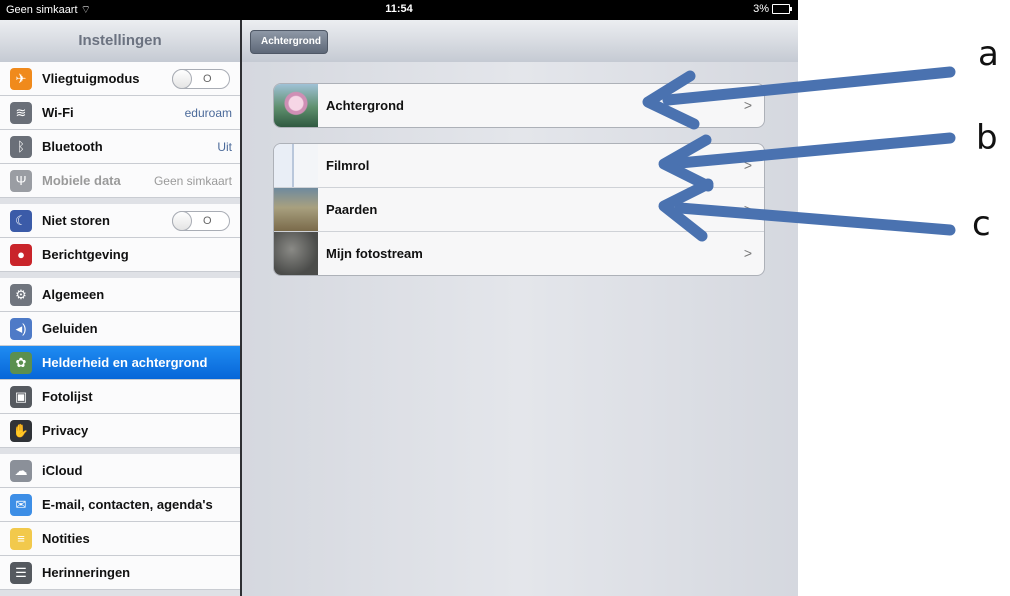 This screenshot has width=1010, height=596. Describe the element at coordinates (981, 224) in the screenshot. I see `annotation-label-c: c` at that location.